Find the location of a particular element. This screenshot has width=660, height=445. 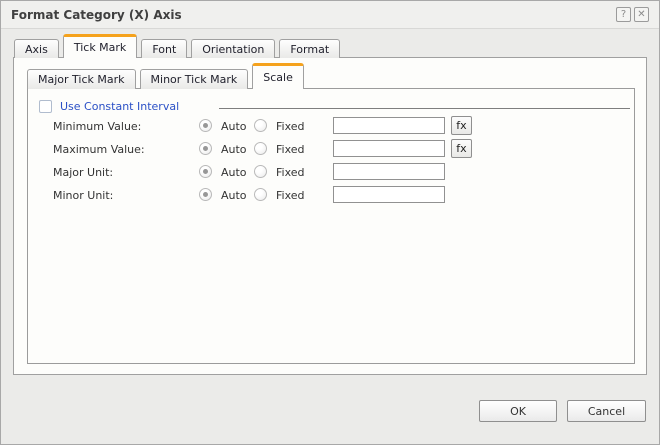

maximum-value-row: Maximum Value: Auto Fixed fx is located at coordinates (331, 150).